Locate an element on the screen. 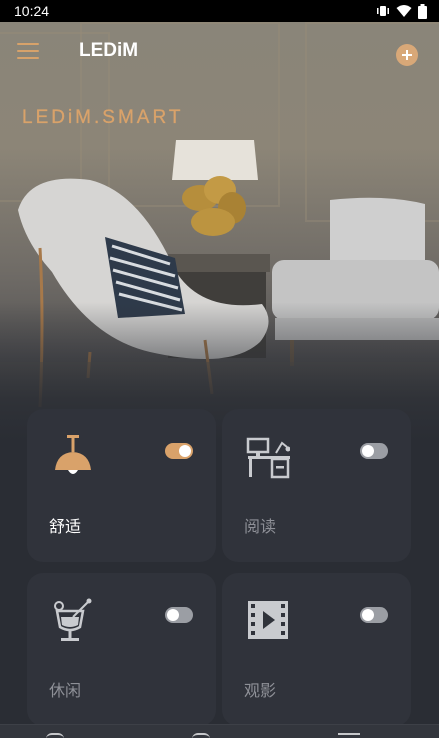 This screenshot has height=738, width=439. hamburger-menu-icon is located at coordinates (28, 52).